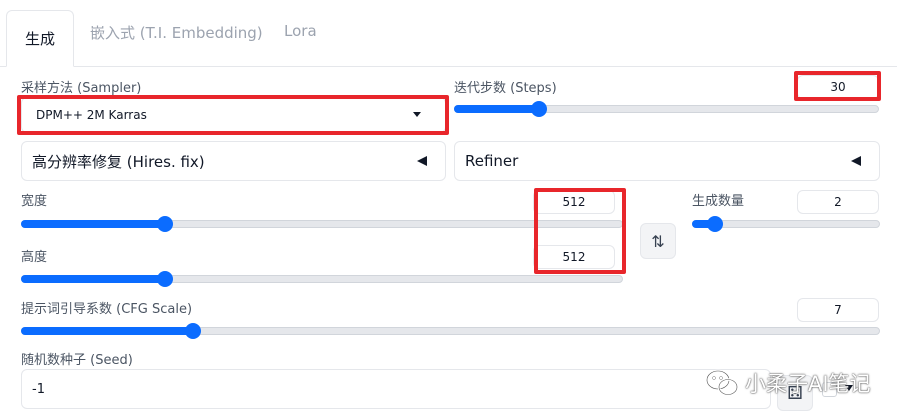 The image size is (897, 420). I want to click on cfg-value: 7, so click(838, 310).